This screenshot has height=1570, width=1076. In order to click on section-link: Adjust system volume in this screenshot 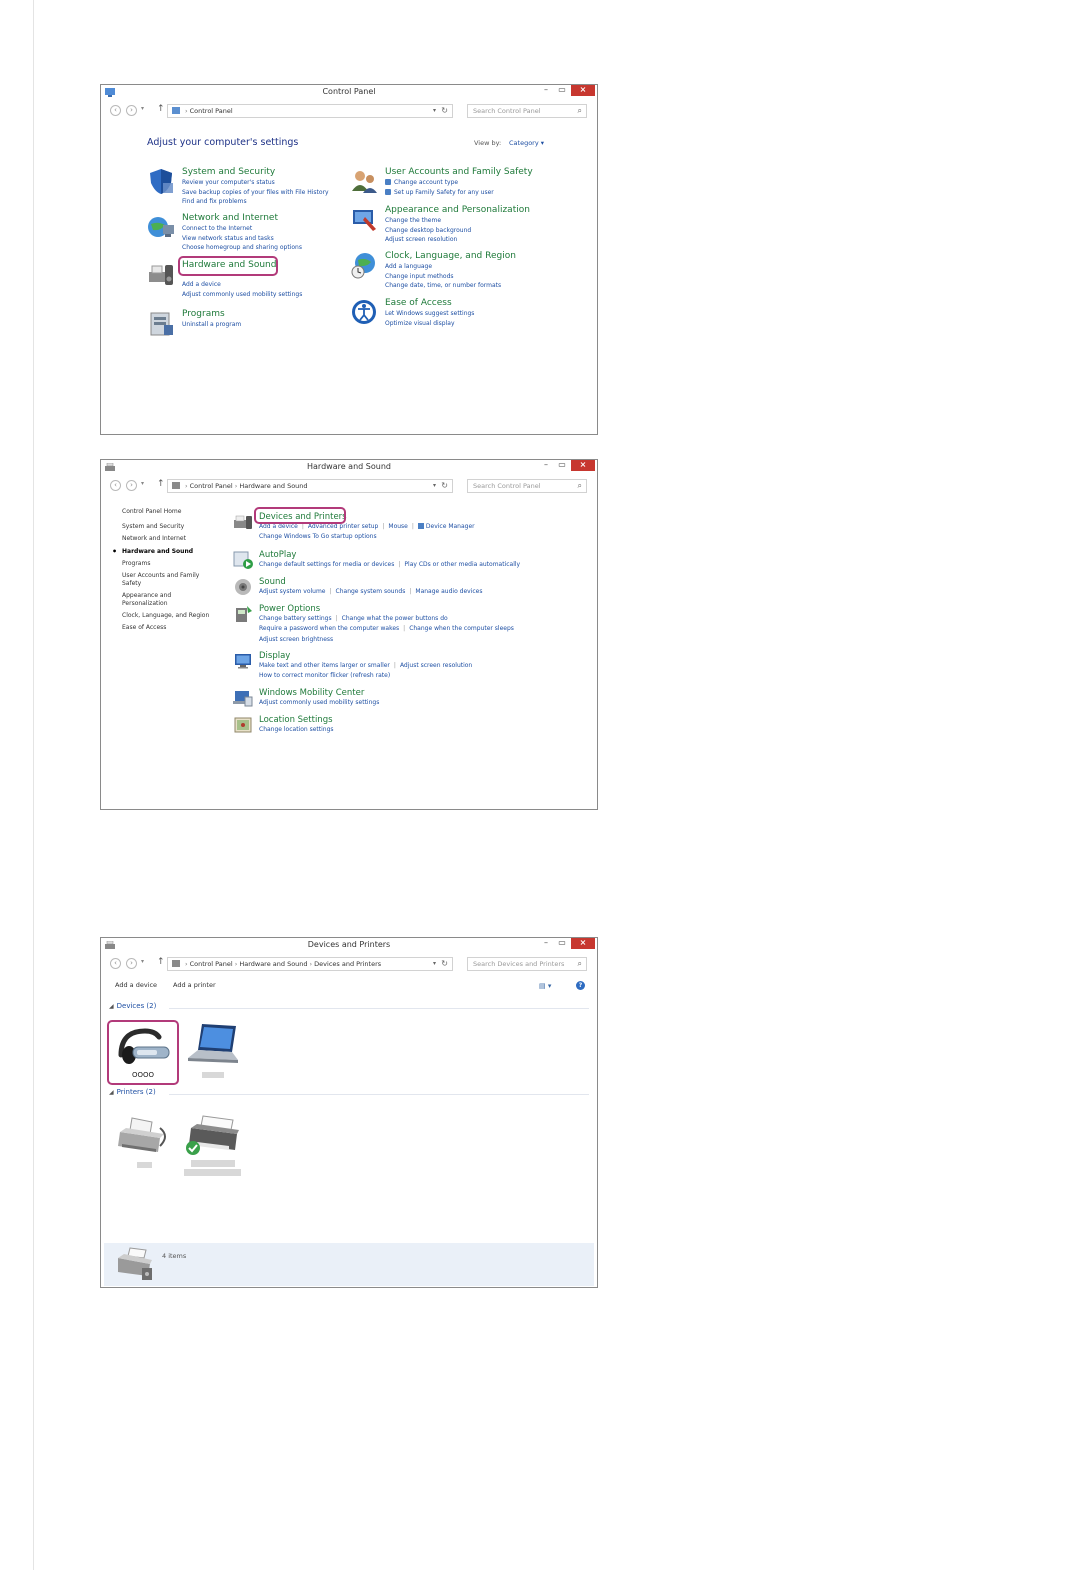, I will do `click(292, 591)`.